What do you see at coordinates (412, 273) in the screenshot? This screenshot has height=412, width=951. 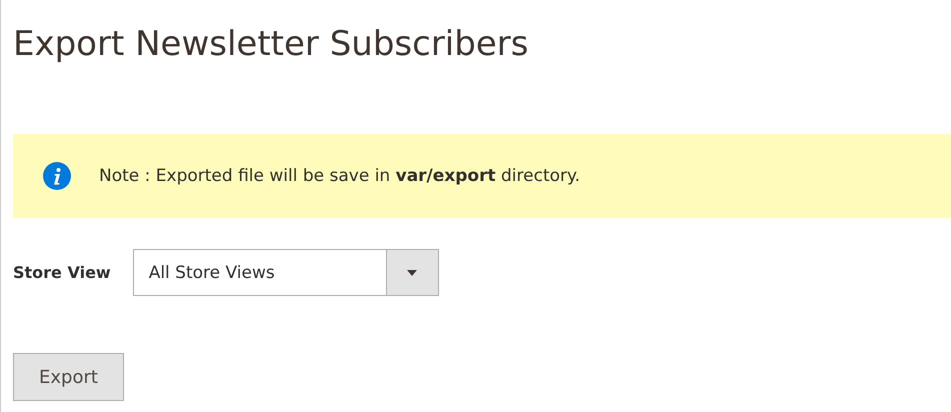 I see `caret-icon` at bounding box center [412, 273].